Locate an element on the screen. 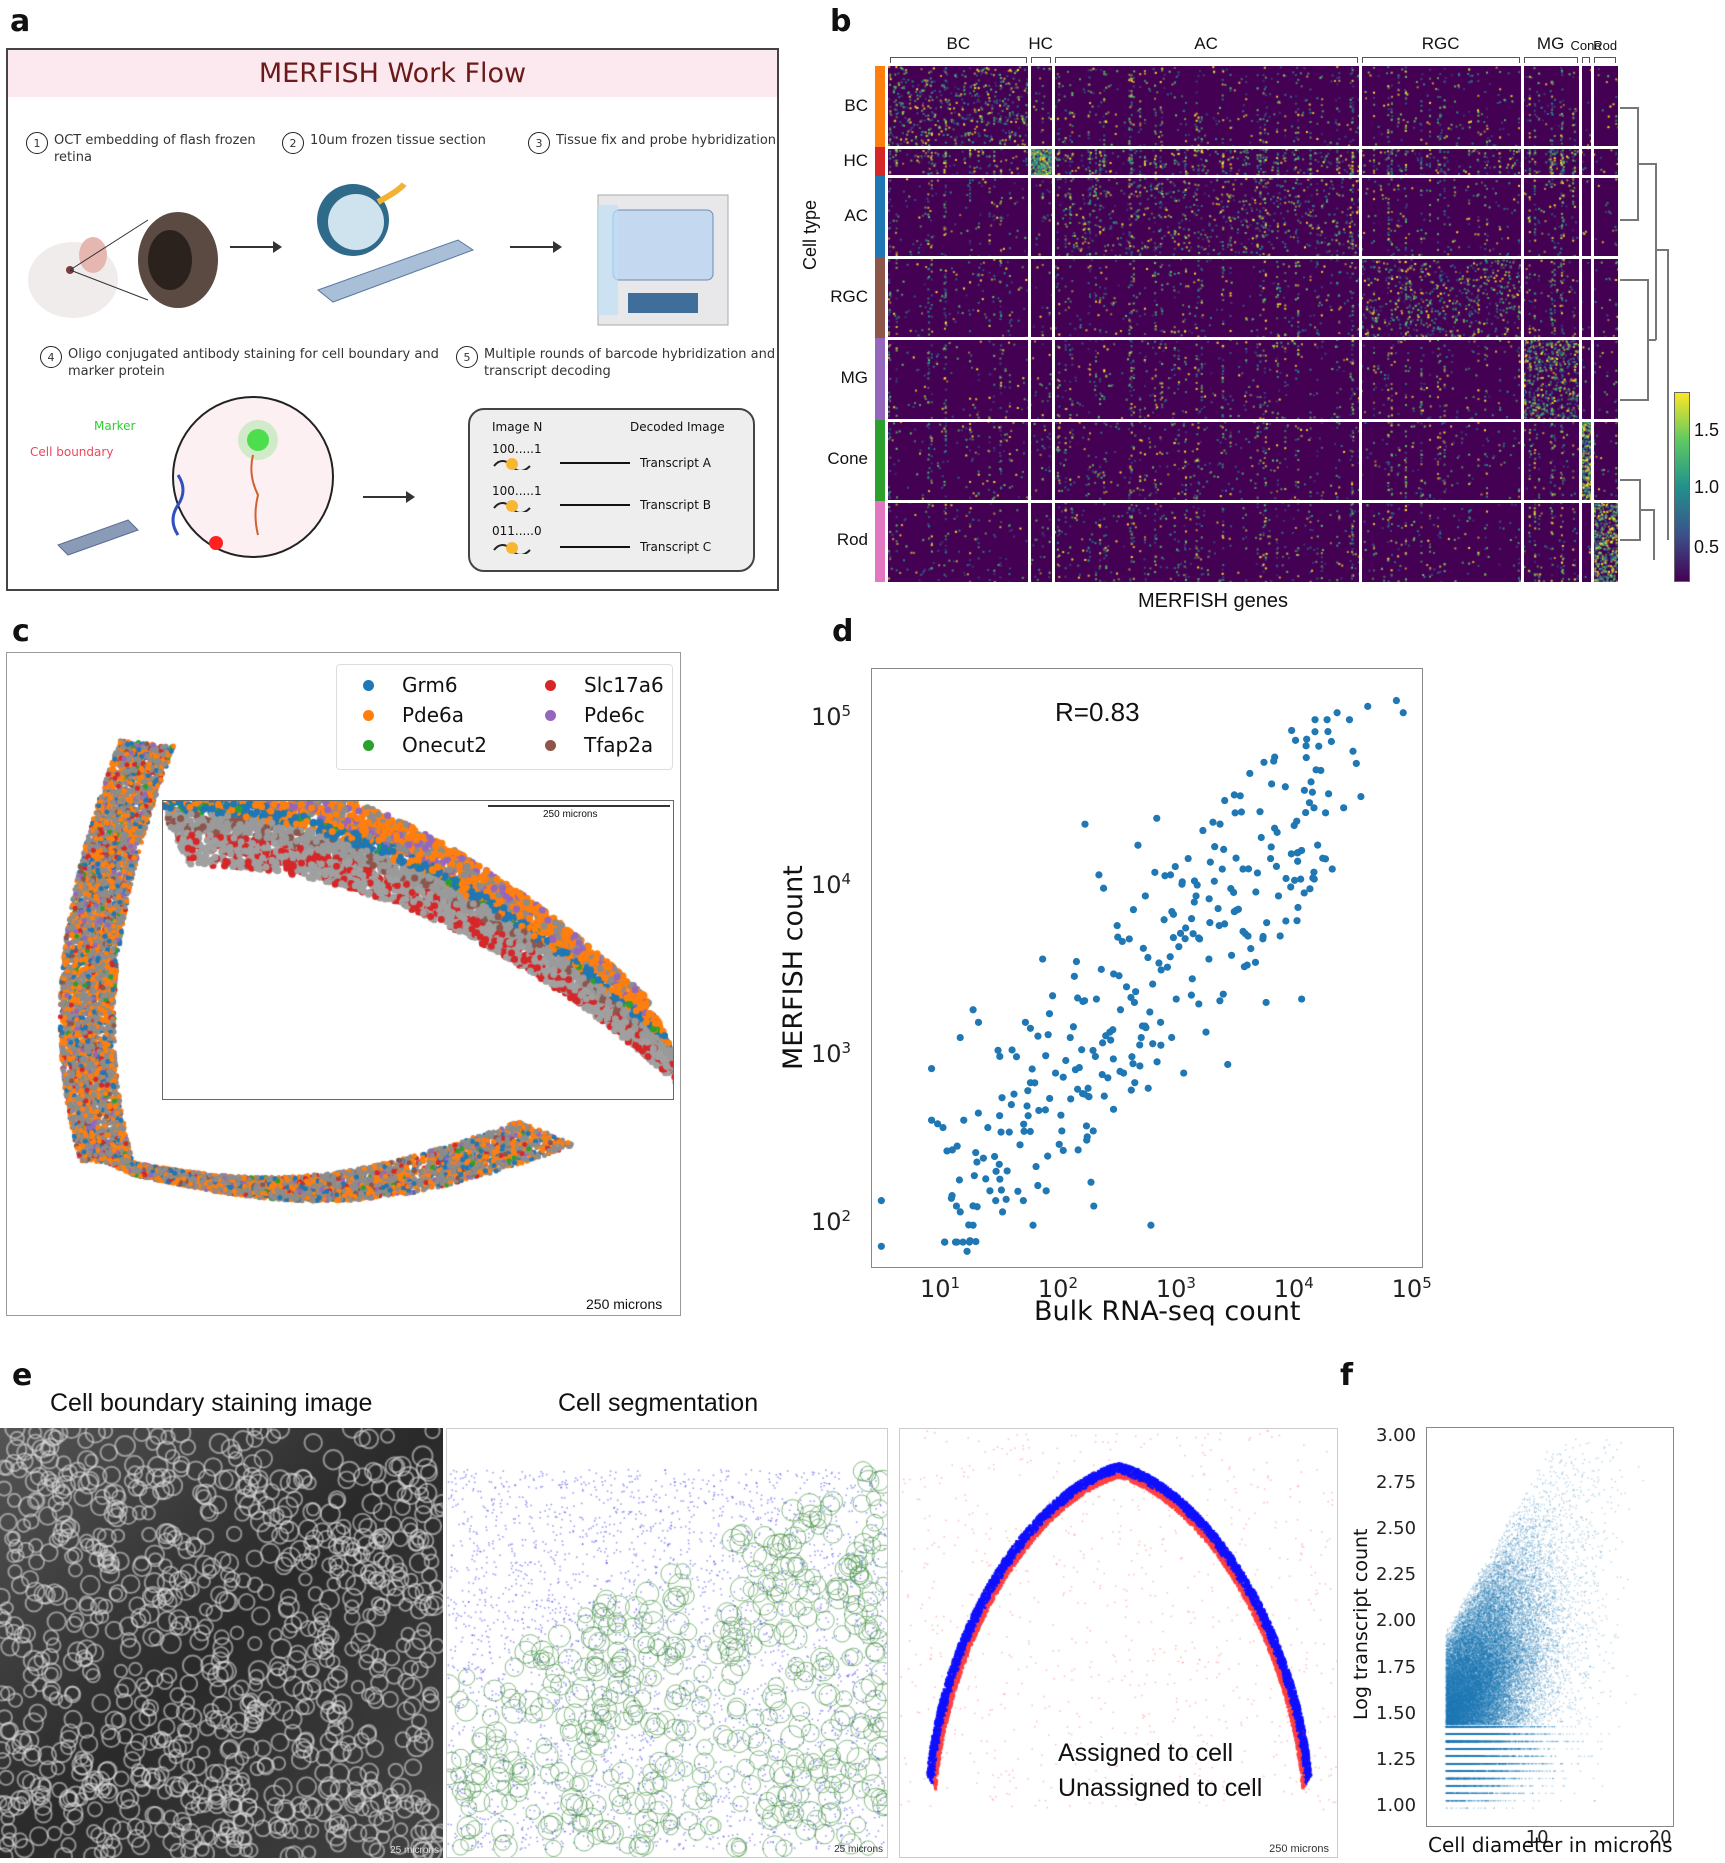 The height and width of the screenshot is (1863, 1725). heatmap-column-divider is located at coordinates (1053, 324).